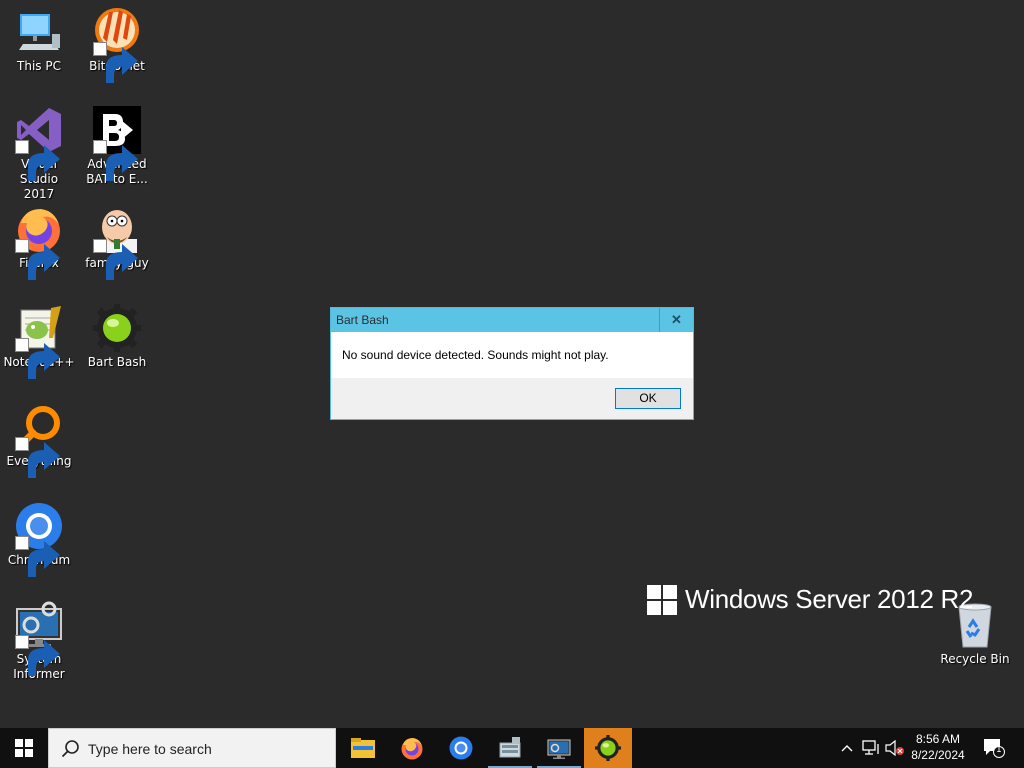 The image size is (1024, 768). Describe the element at coordinates (362, 320) in the screenshot. I see `dialog-title: Bart Bash` at that location.